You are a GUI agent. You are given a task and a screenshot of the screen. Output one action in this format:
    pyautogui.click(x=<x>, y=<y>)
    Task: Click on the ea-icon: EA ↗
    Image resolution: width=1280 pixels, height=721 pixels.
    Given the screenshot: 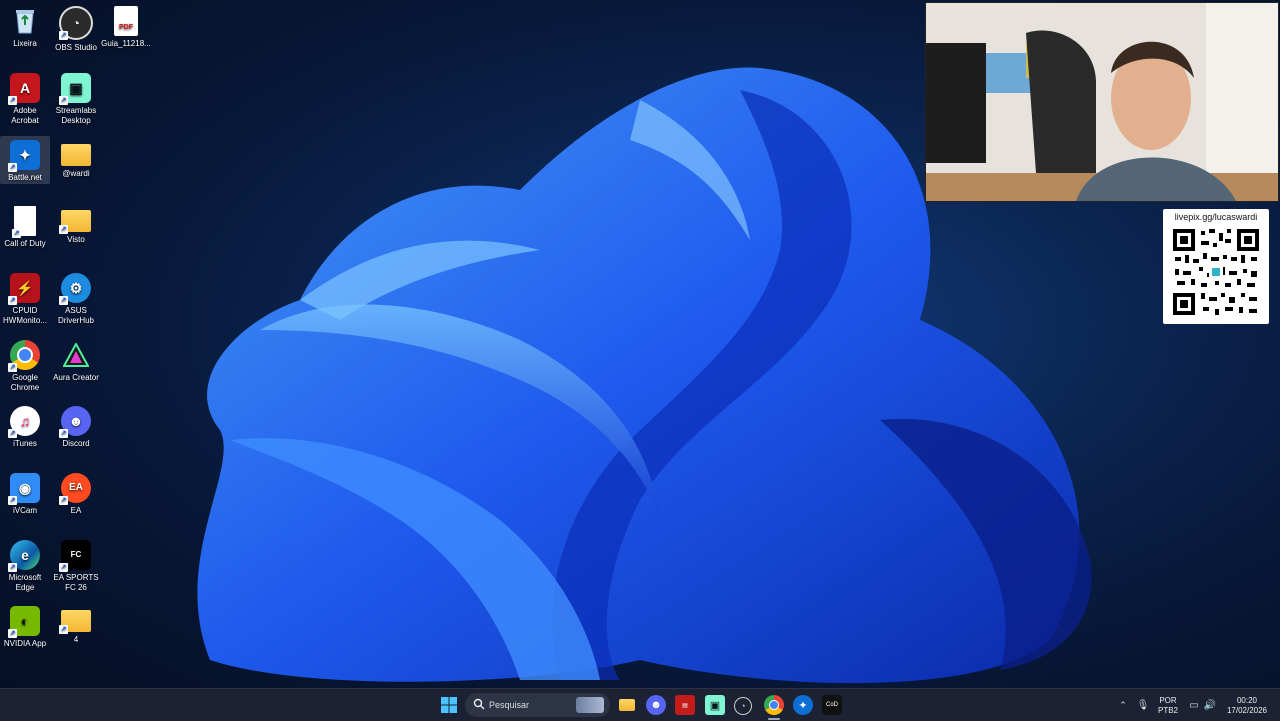 What is the action you would take?
    pyautogui.click(x=75, y=489)
    